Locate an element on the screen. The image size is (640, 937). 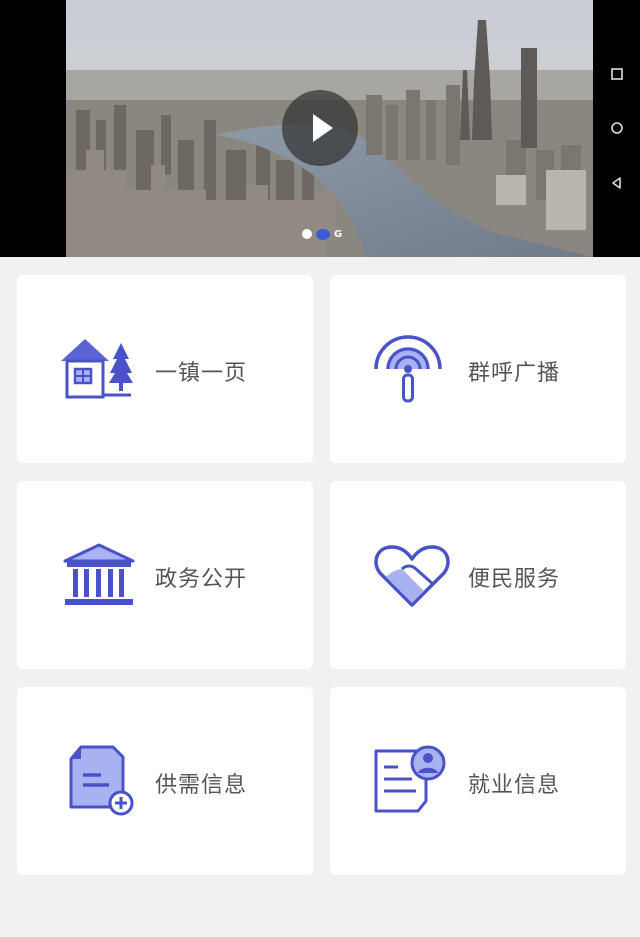
tile-label: 供需信息 is located at coordinates (201, 785).